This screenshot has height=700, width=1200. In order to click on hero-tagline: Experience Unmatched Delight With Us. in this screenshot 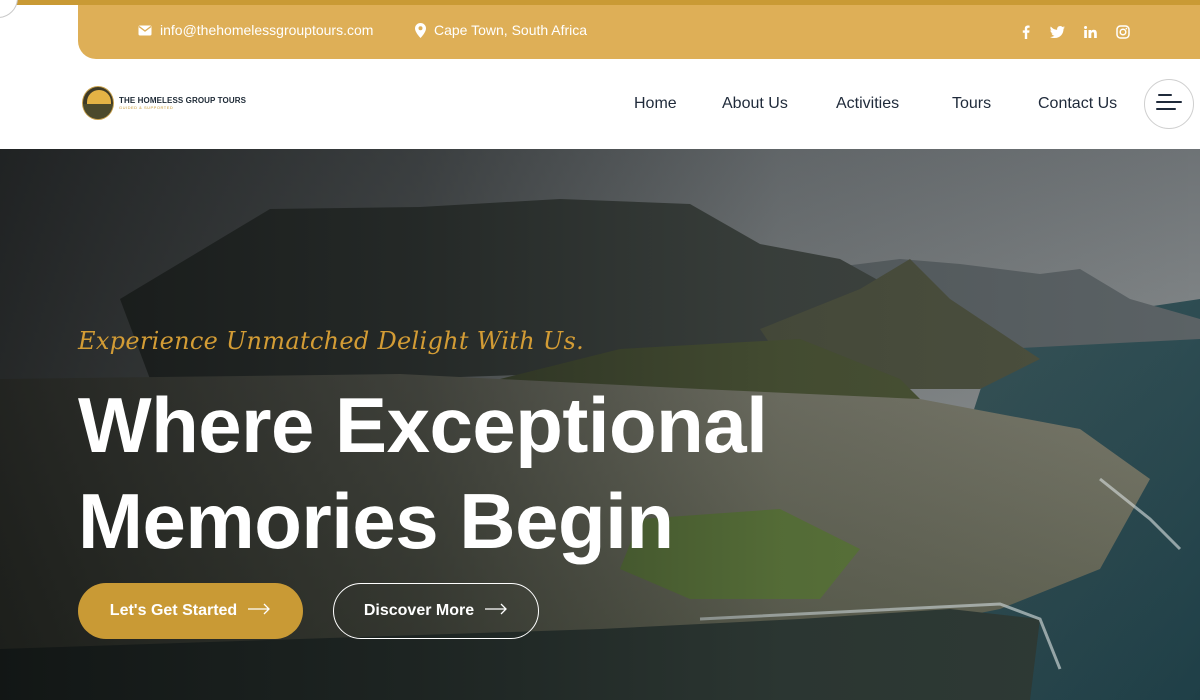, I will do `click(331, 341)`.